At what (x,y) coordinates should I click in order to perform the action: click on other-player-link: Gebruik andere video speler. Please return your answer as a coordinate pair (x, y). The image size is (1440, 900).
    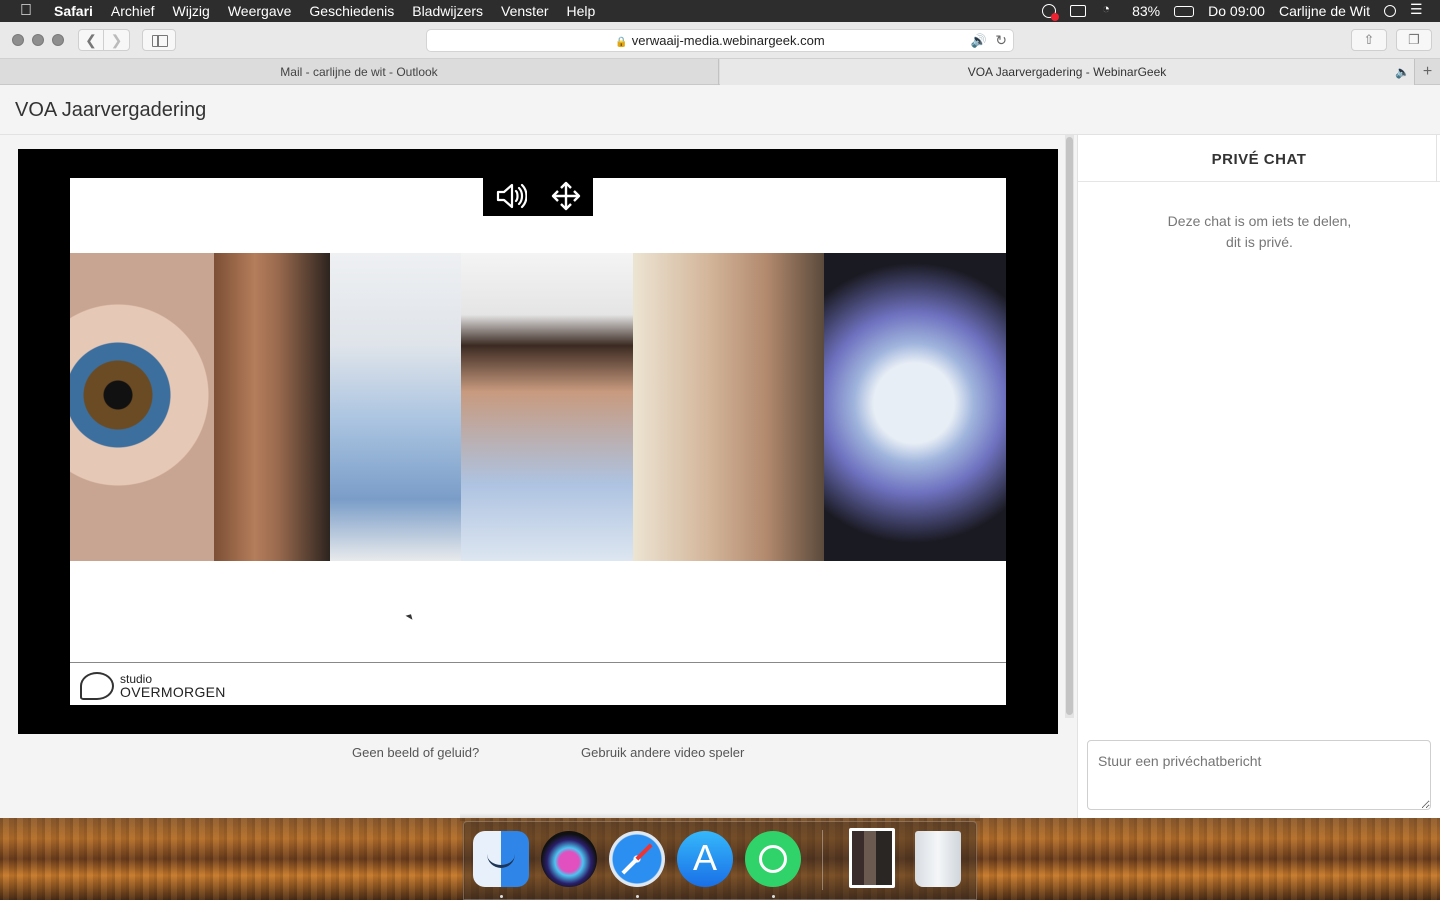
    Looking at the image, I should click on (662, 752).